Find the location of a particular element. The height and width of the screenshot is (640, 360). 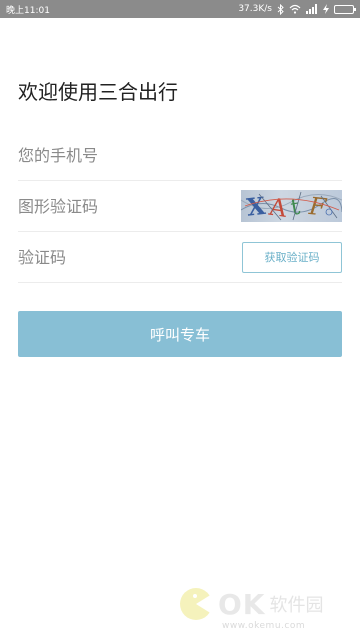

sms-code-row: 获取验证码 is located at coordinates (180, 257).